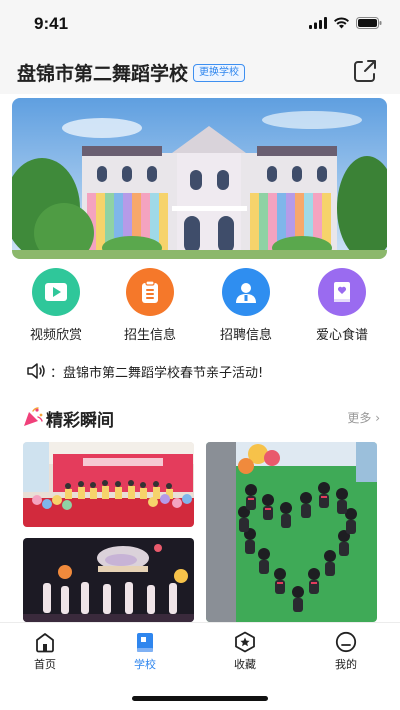 The height and width of the screenshot is (710, 400). Describe the element at coordinates (55, 335) in the screenshot. I see `quick-link-label: 视频欣赏` at that location.